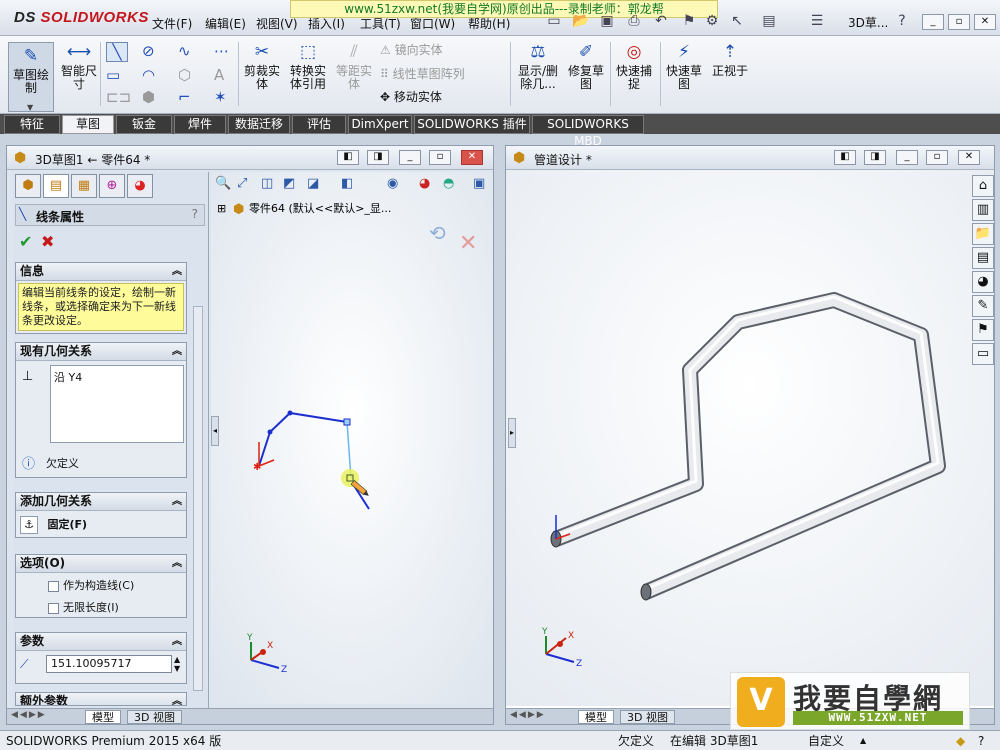  Describe the element at coordinates (313, 183) in the screenshot. I see `view-orientation-icon: ◪` at that location.